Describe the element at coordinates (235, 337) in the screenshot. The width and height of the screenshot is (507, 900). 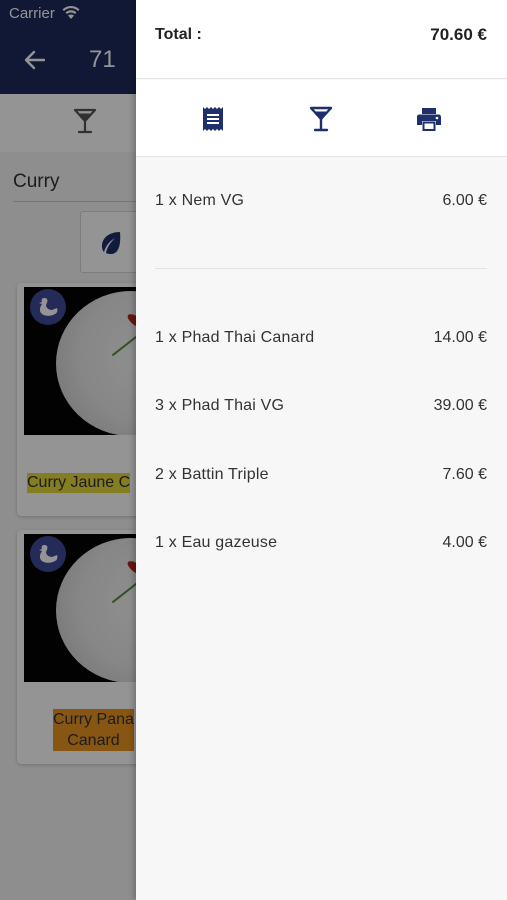
I see `order-item-label: 1 x Phad Thai Canard` at that location.